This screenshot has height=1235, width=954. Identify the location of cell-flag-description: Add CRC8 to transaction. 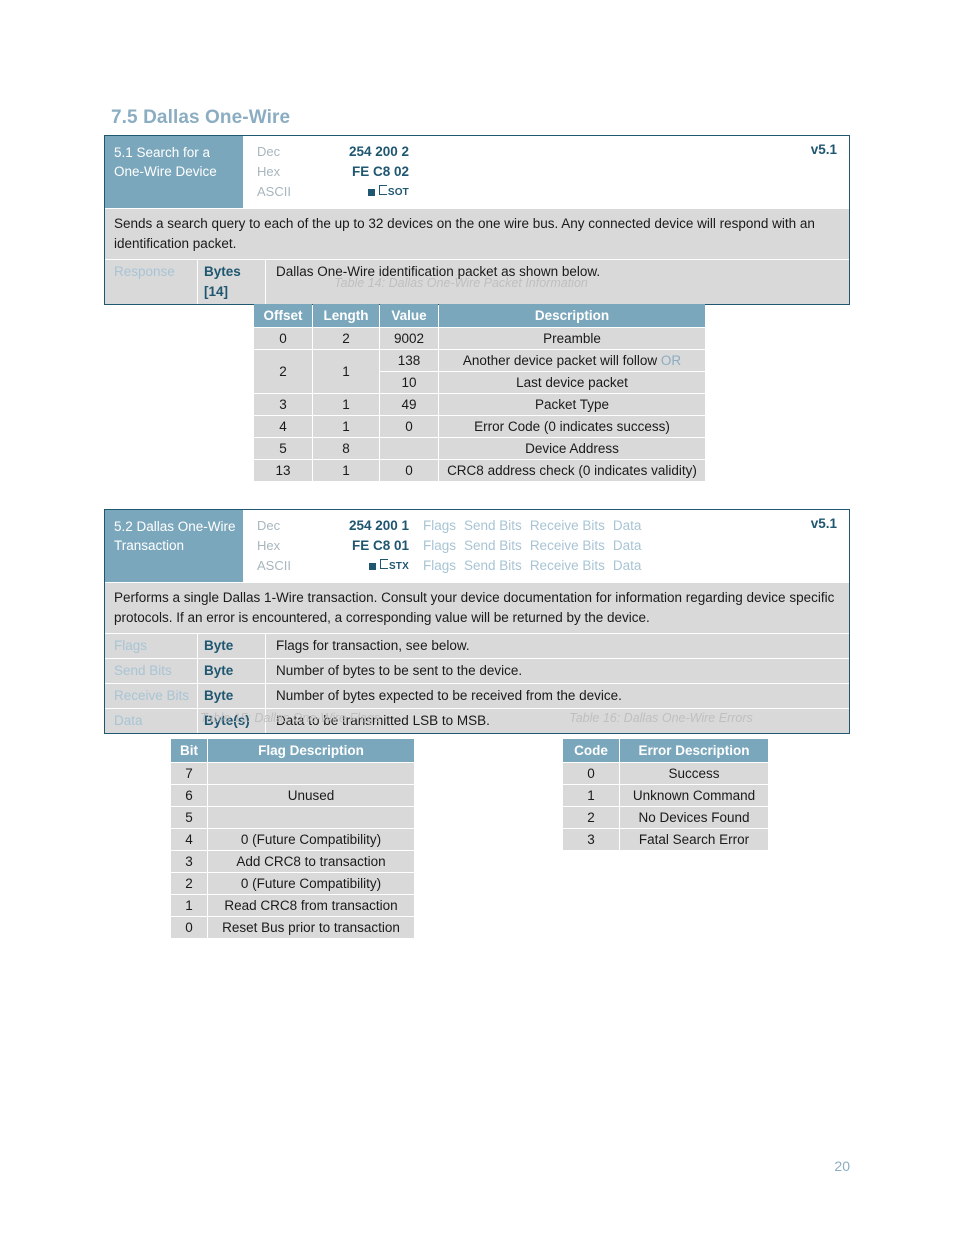
(311, 861).